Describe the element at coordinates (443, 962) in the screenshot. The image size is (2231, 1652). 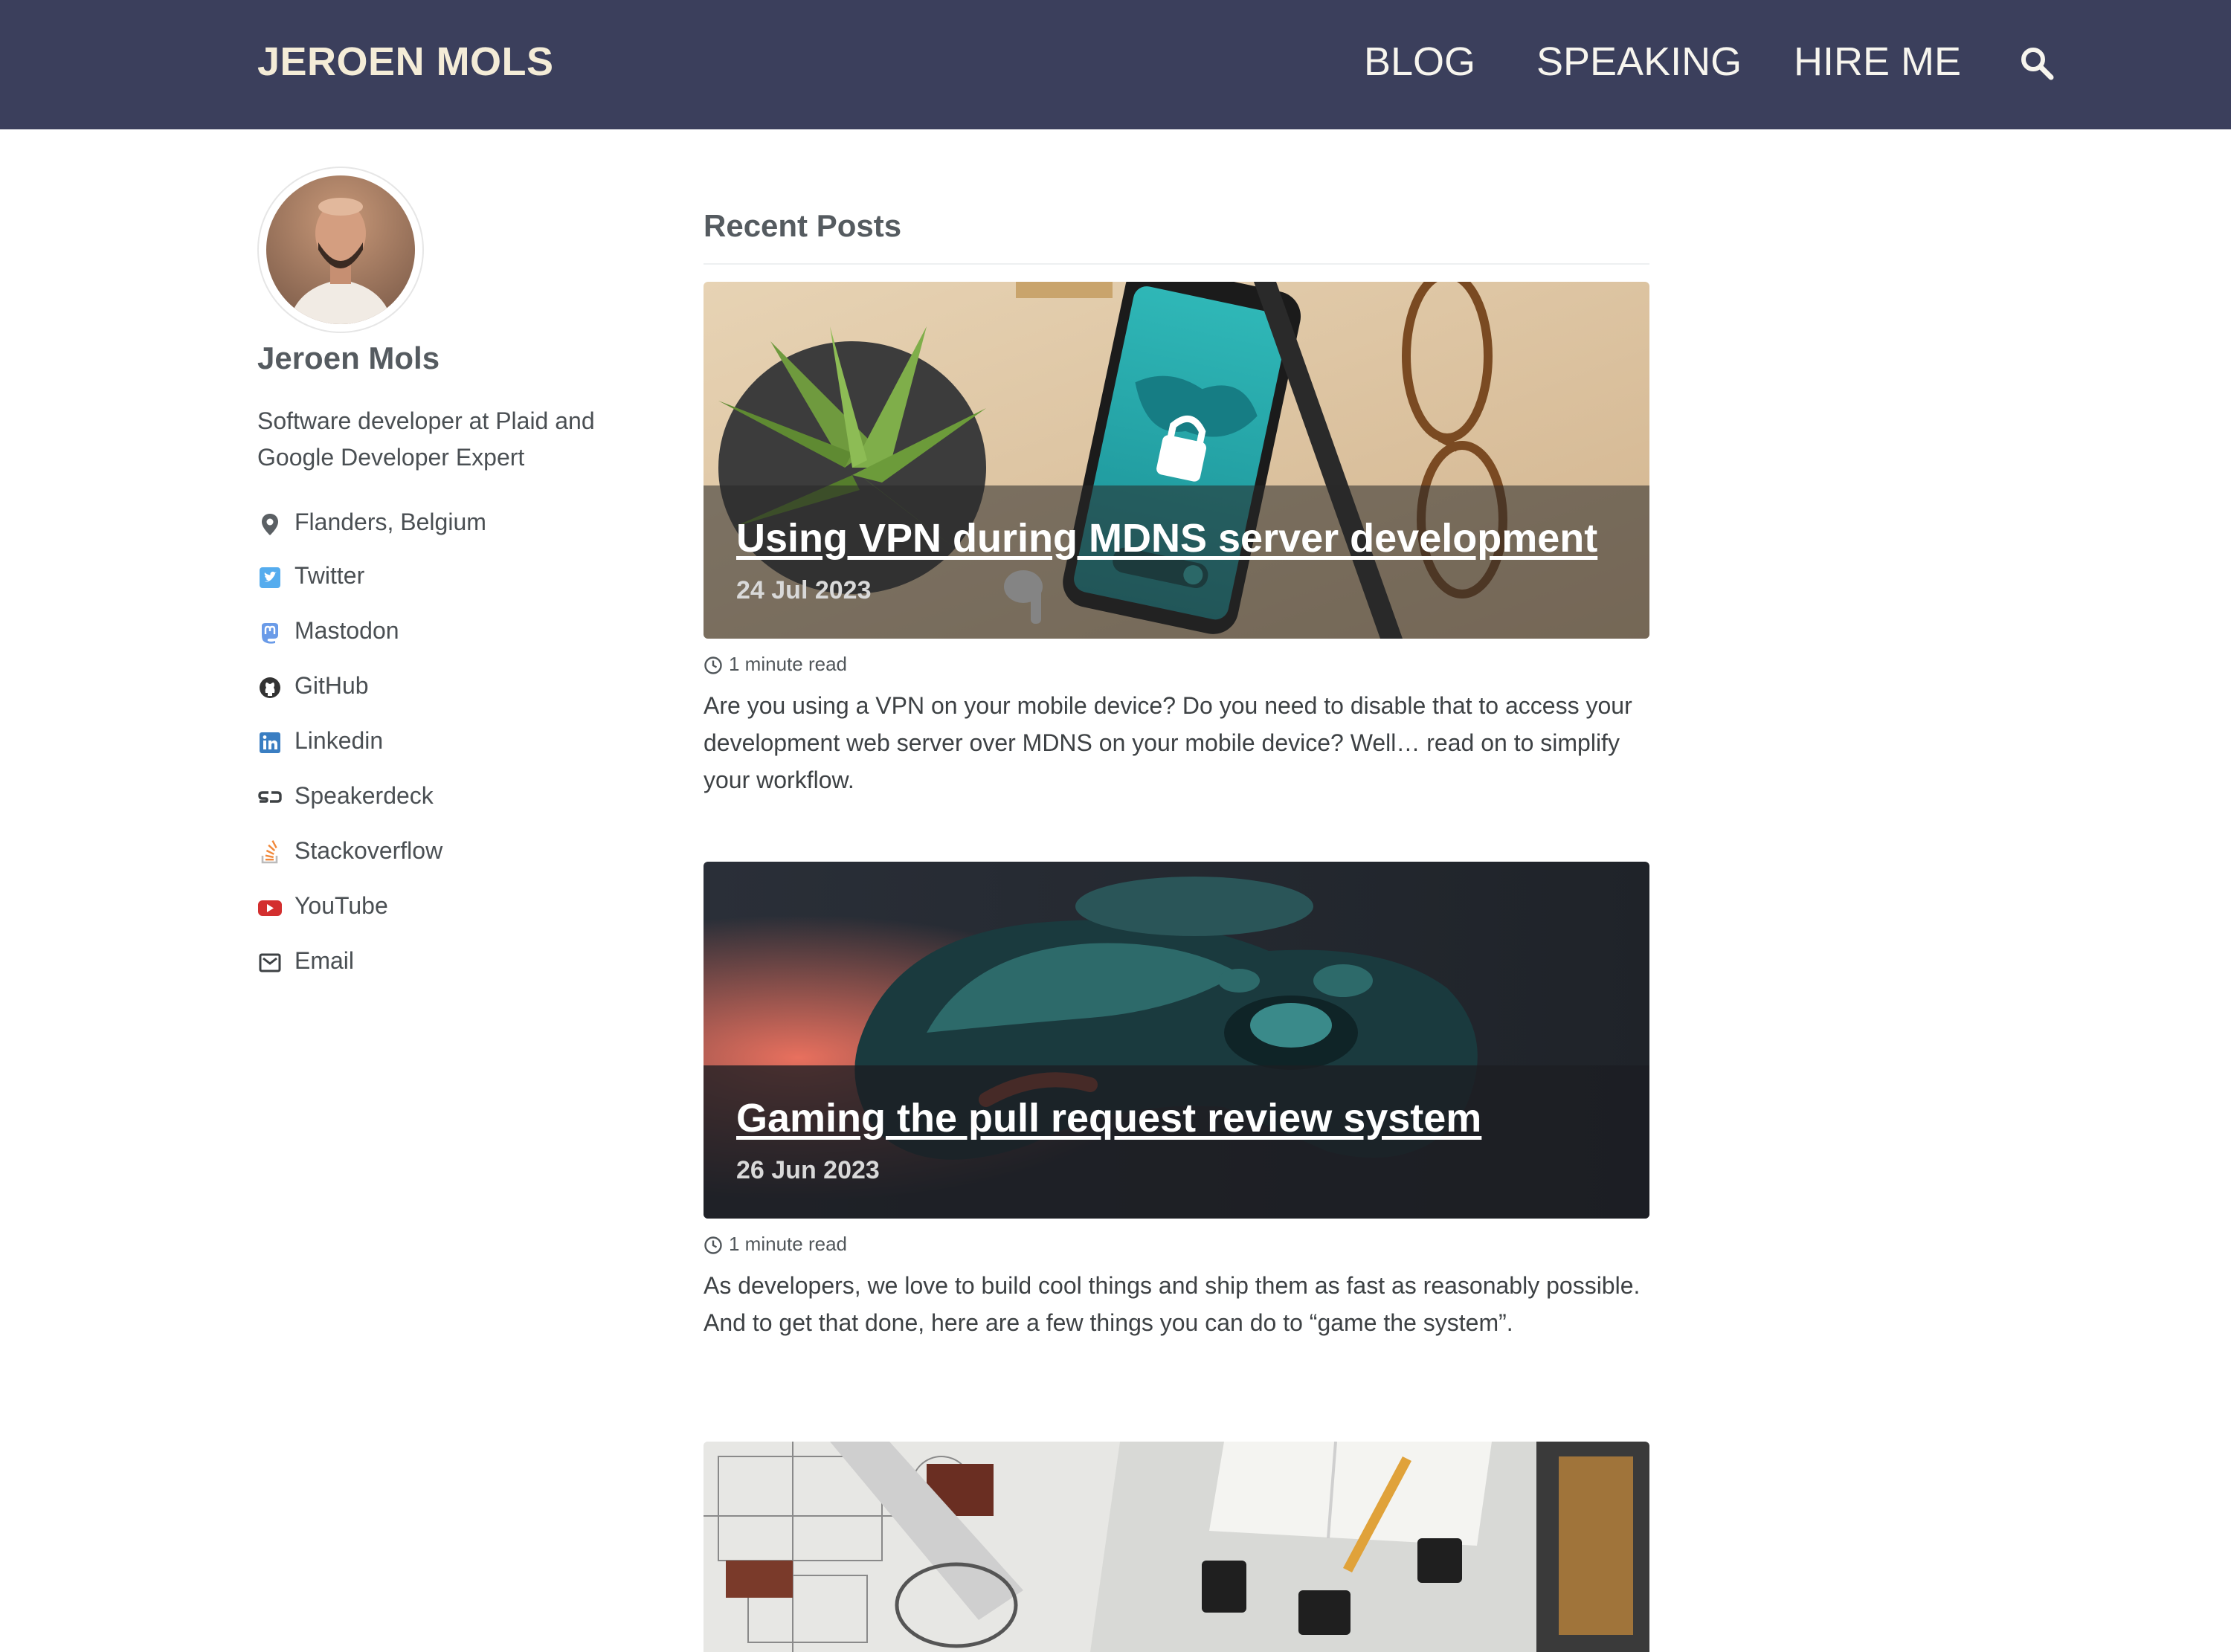
I see `link-email: Email` at that location.